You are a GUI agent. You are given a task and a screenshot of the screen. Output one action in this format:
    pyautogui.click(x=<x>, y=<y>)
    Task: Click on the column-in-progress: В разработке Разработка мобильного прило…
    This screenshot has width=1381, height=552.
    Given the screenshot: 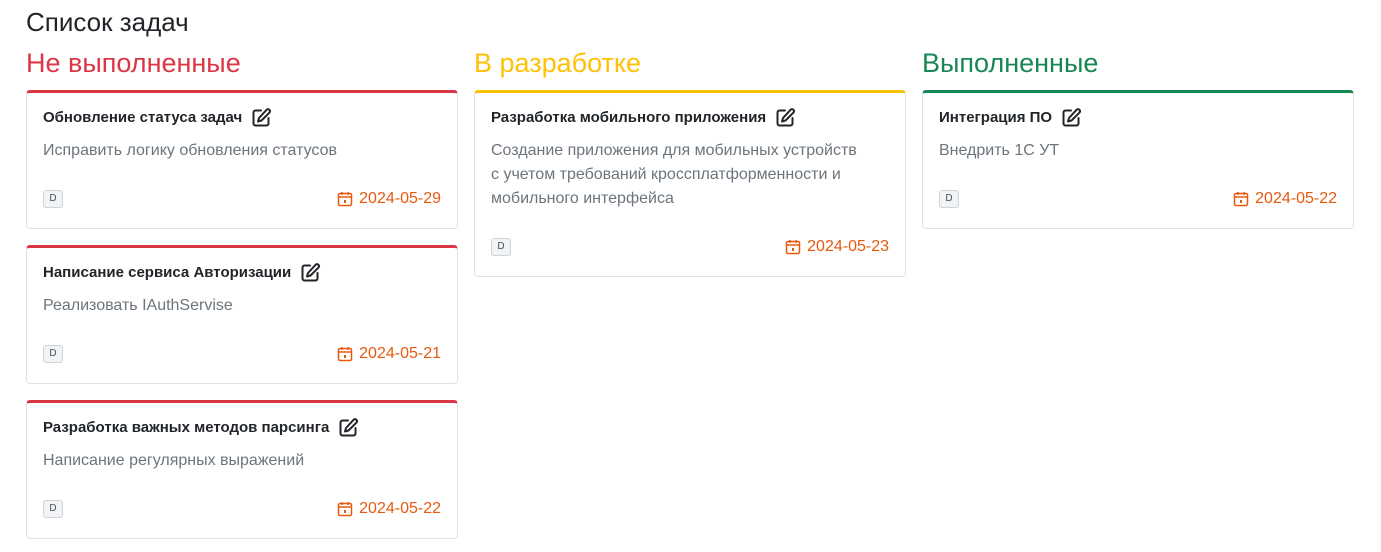 What is the action you would take?
    pyautogui.click(x=690, y=168)
    